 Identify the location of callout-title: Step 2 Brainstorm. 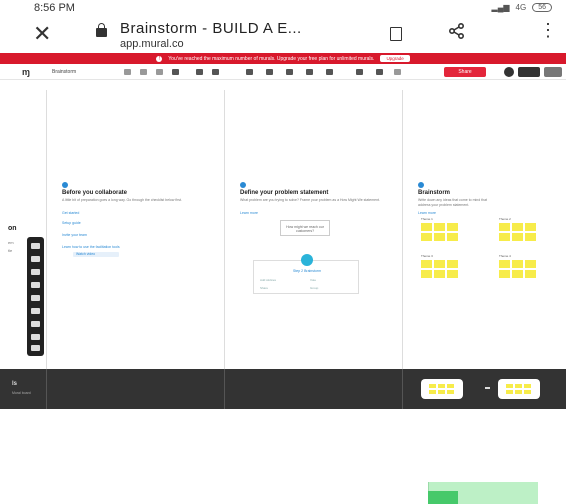
(306, 271).